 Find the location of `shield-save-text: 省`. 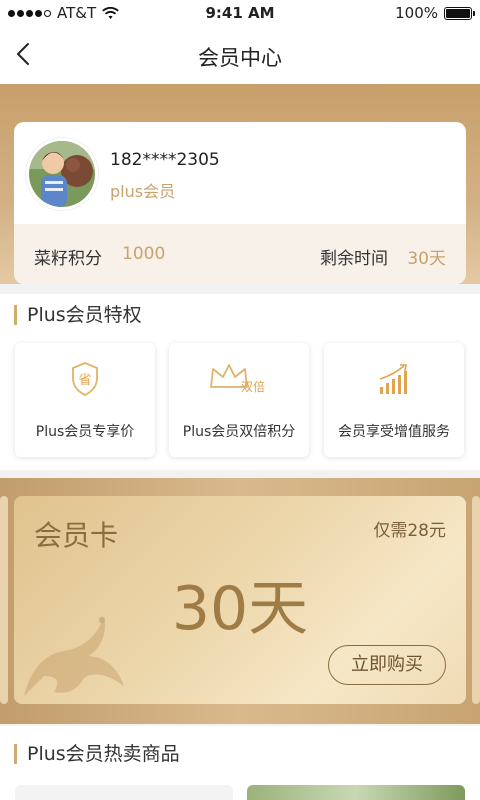

shield-save-text: 省 is located at coordinates (84, 380).